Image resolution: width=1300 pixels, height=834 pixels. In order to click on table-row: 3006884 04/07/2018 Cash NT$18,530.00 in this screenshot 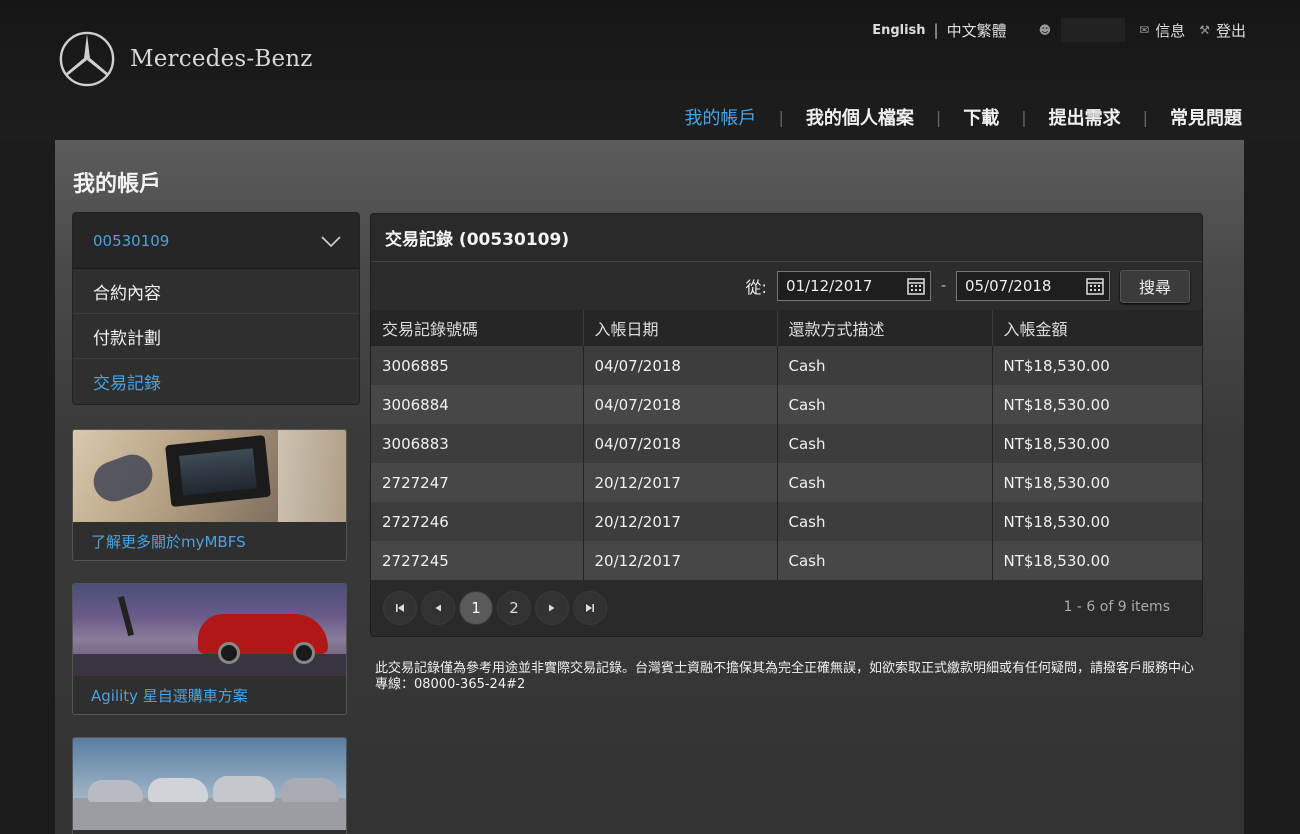, I will do `click(786, 404)`.